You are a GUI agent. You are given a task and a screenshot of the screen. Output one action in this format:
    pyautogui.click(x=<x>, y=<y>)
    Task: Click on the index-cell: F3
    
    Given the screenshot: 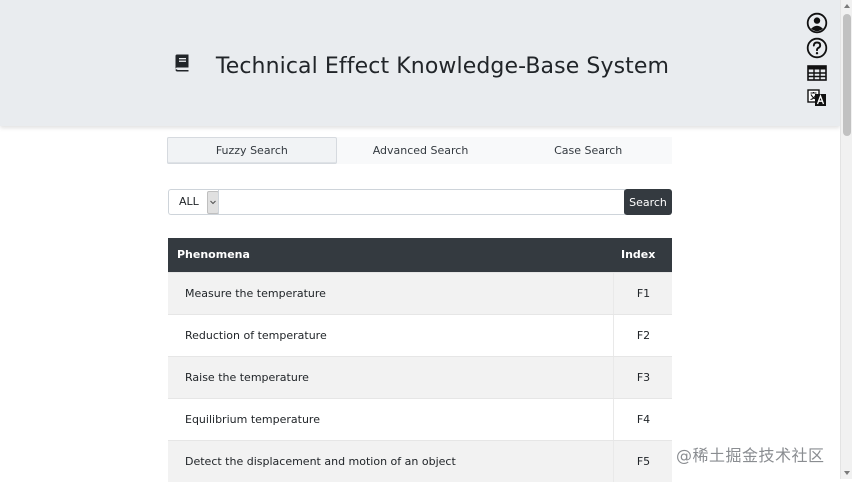 What is the action you would take?
    pyautogui.click(x=643, y=377)
    